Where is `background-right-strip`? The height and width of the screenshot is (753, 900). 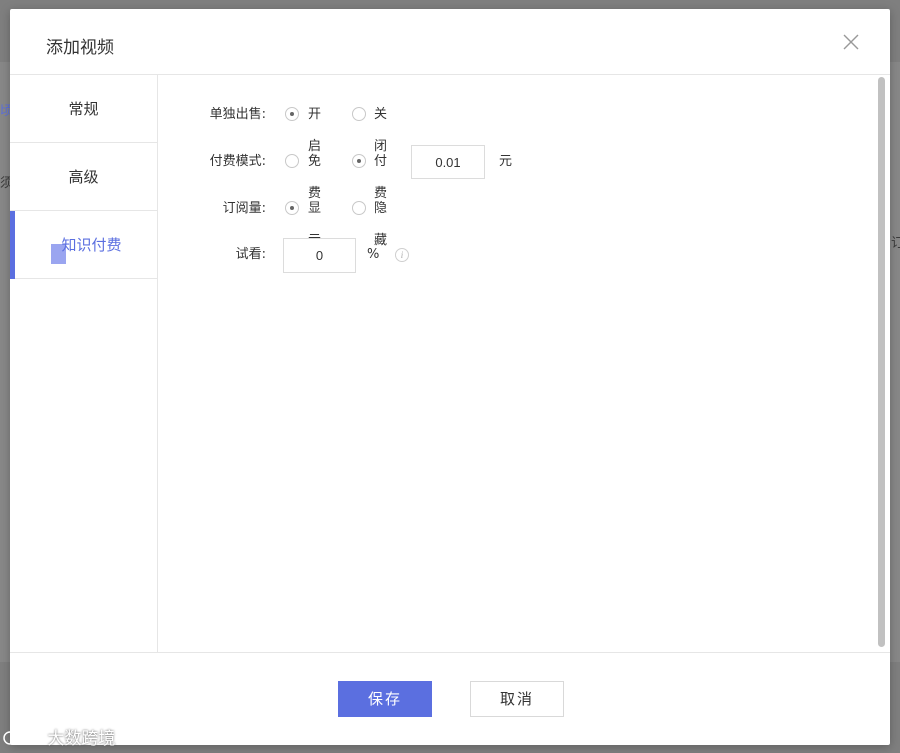 background-right-strip is located at coordinates (895, 362).